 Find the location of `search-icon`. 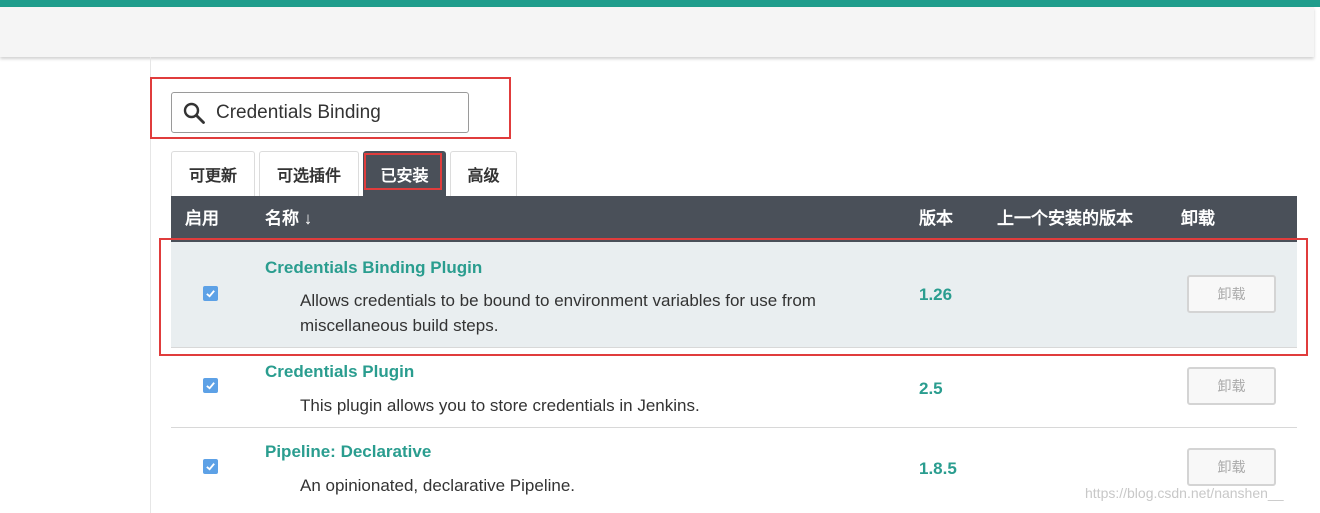

search-icon is located at coordinates (194, 113).